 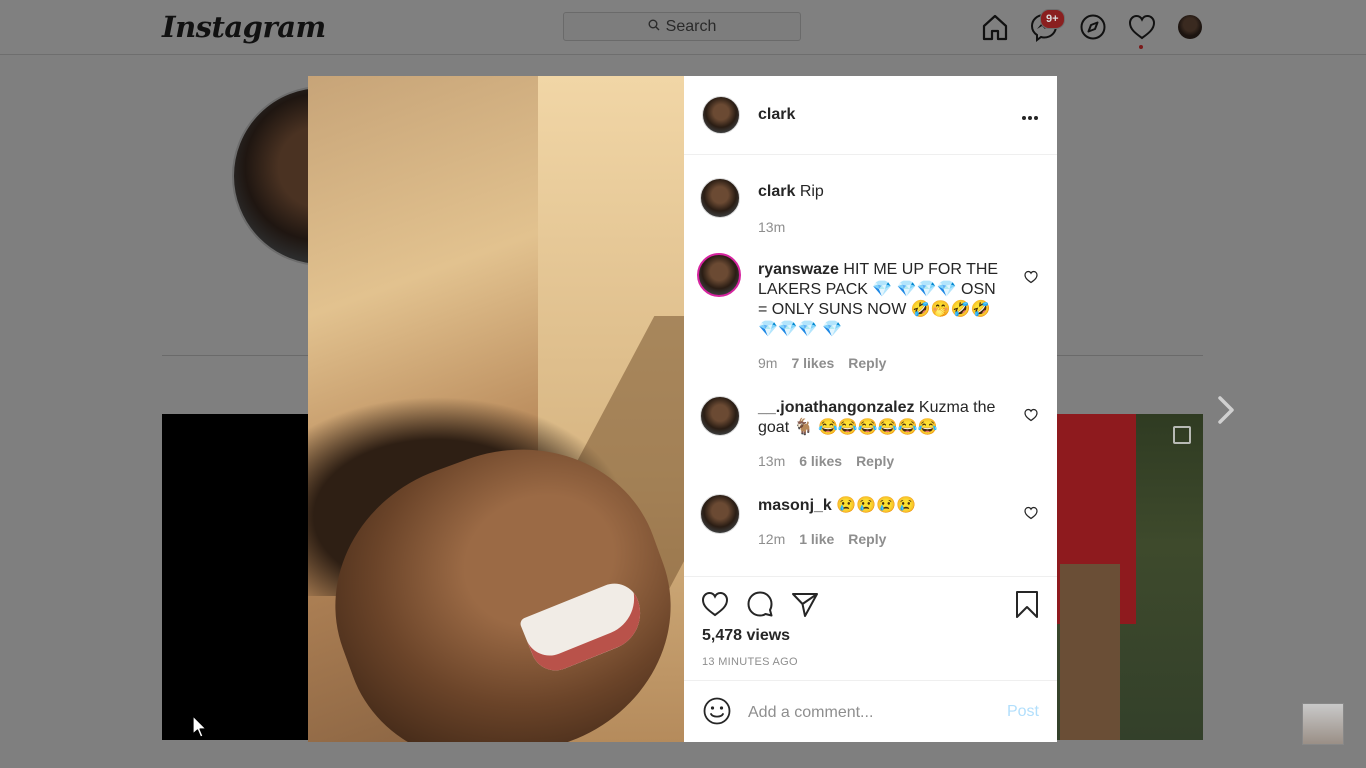 What do you see at coordinates (870, 527) in the screenshot?
I see `comment-item: masonj_k 😢😢😢😢 12m 1 like Reply` at bounding box center [870, 527].